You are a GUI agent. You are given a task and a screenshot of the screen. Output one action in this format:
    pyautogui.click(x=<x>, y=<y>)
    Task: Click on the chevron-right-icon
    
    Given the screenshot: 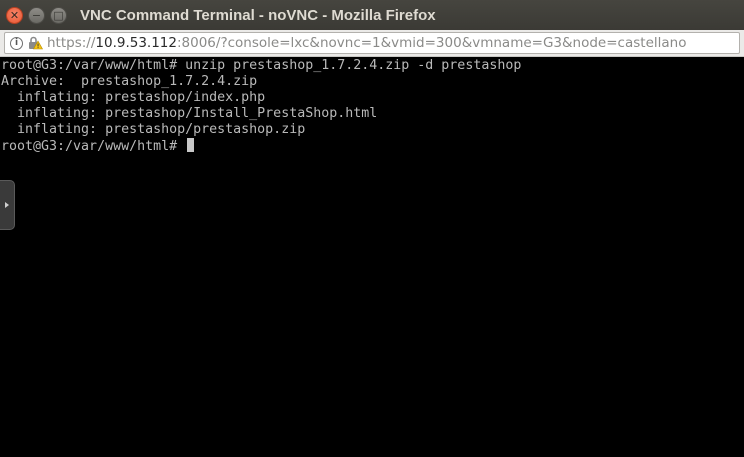 What is the action you would take?
    pyautogui.click(x=7, y=205)
    